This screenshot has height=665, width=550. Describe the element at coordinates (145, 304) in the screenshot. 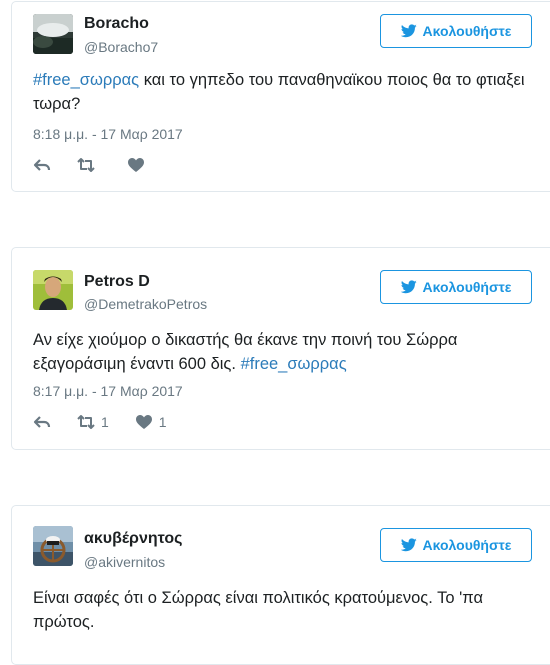

I see `user-handle: @DemetrakoPetros` at that location.